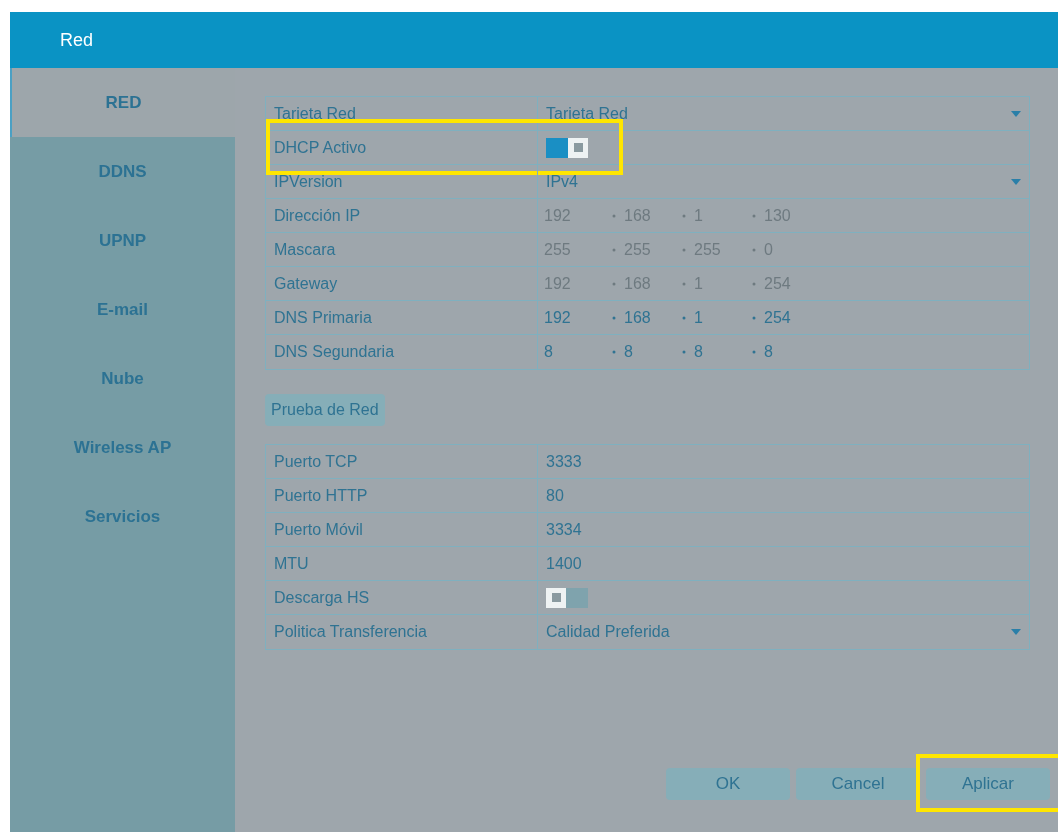 This screenshot has height=832, width=1058. What do you see at coordinates (77, 40) in the screenshot?
I see `window-title: Red` at bounding box center [77, 40].